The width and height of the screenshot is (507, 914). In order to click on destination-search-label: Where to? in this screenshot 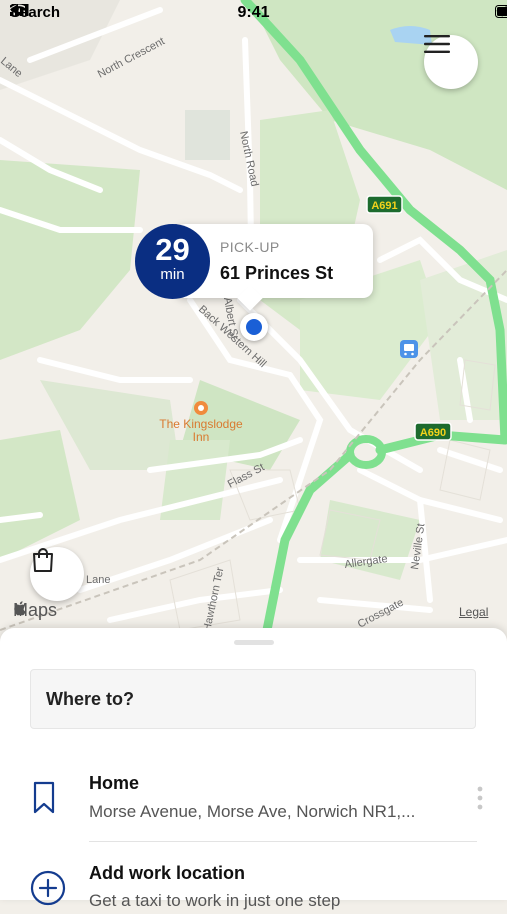, I will do `click(90, 699)`.